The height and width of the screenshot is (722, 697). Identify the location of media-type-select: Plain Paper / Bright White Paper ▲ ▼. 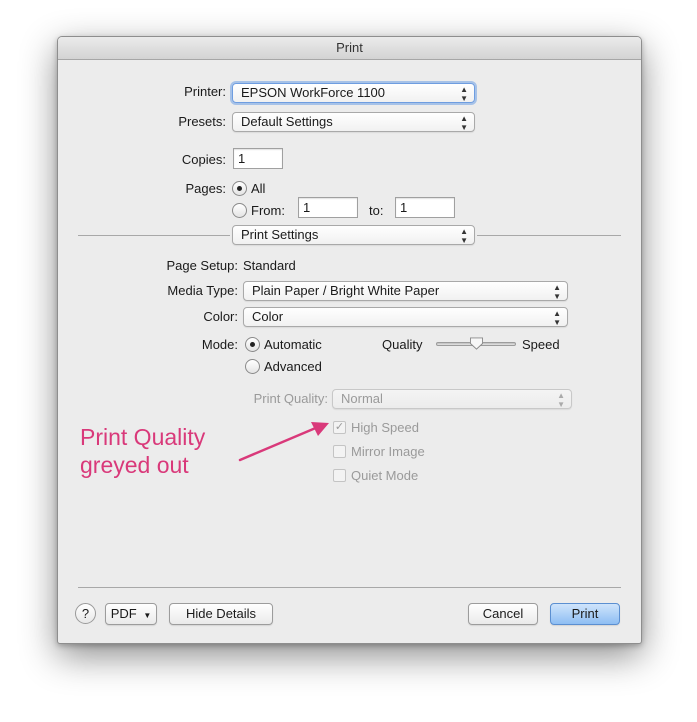
(405, 291).